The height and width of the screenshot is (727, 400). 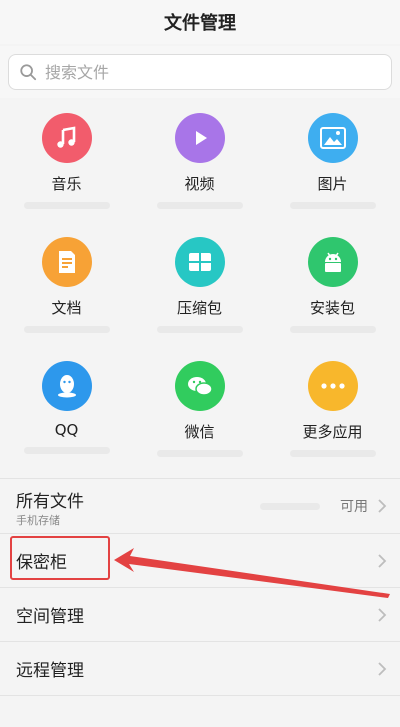 What do you see at coordinates (332, 432) in the screenshot?
I see `category-label: 更多应用` at bounding box center [332, 432].